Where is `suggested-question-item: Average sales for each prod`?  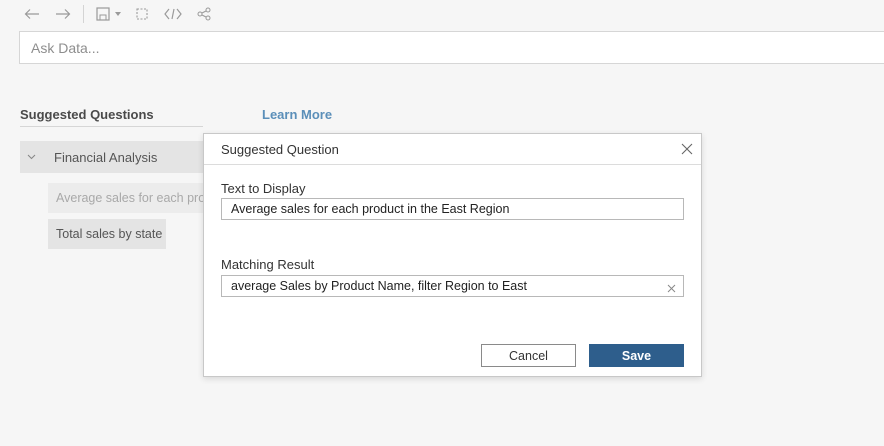 suggested-question-item: Average sales for each prod is located at coordinates (125, 198).